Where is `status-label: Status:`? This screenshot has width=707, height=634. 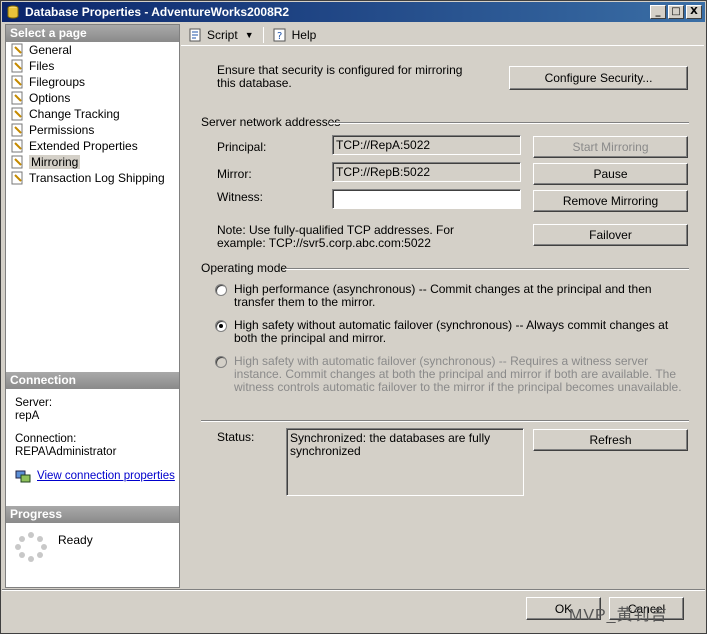
status-label: Status: is located at coordinates (236, 437).